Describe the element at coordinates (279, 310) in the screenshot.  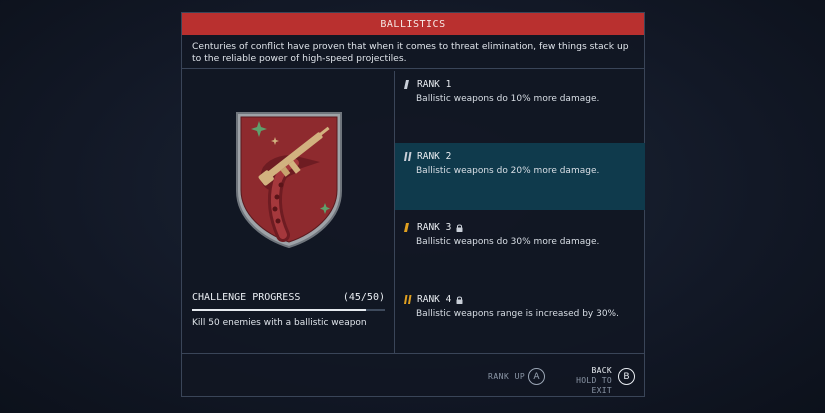
I see `challenge-progress-fill` at that location.